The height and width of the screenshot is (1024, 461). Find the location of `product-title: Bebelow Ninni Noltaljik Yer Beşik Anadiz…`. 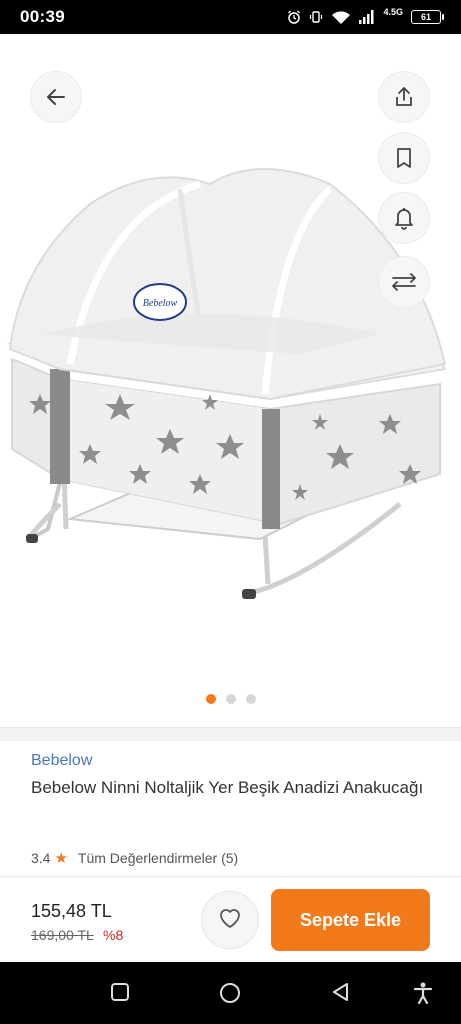

product-title: Bebelow Ninni Noltaljik Yer Beşik Anadiz… is located at coordinates (227, 787).